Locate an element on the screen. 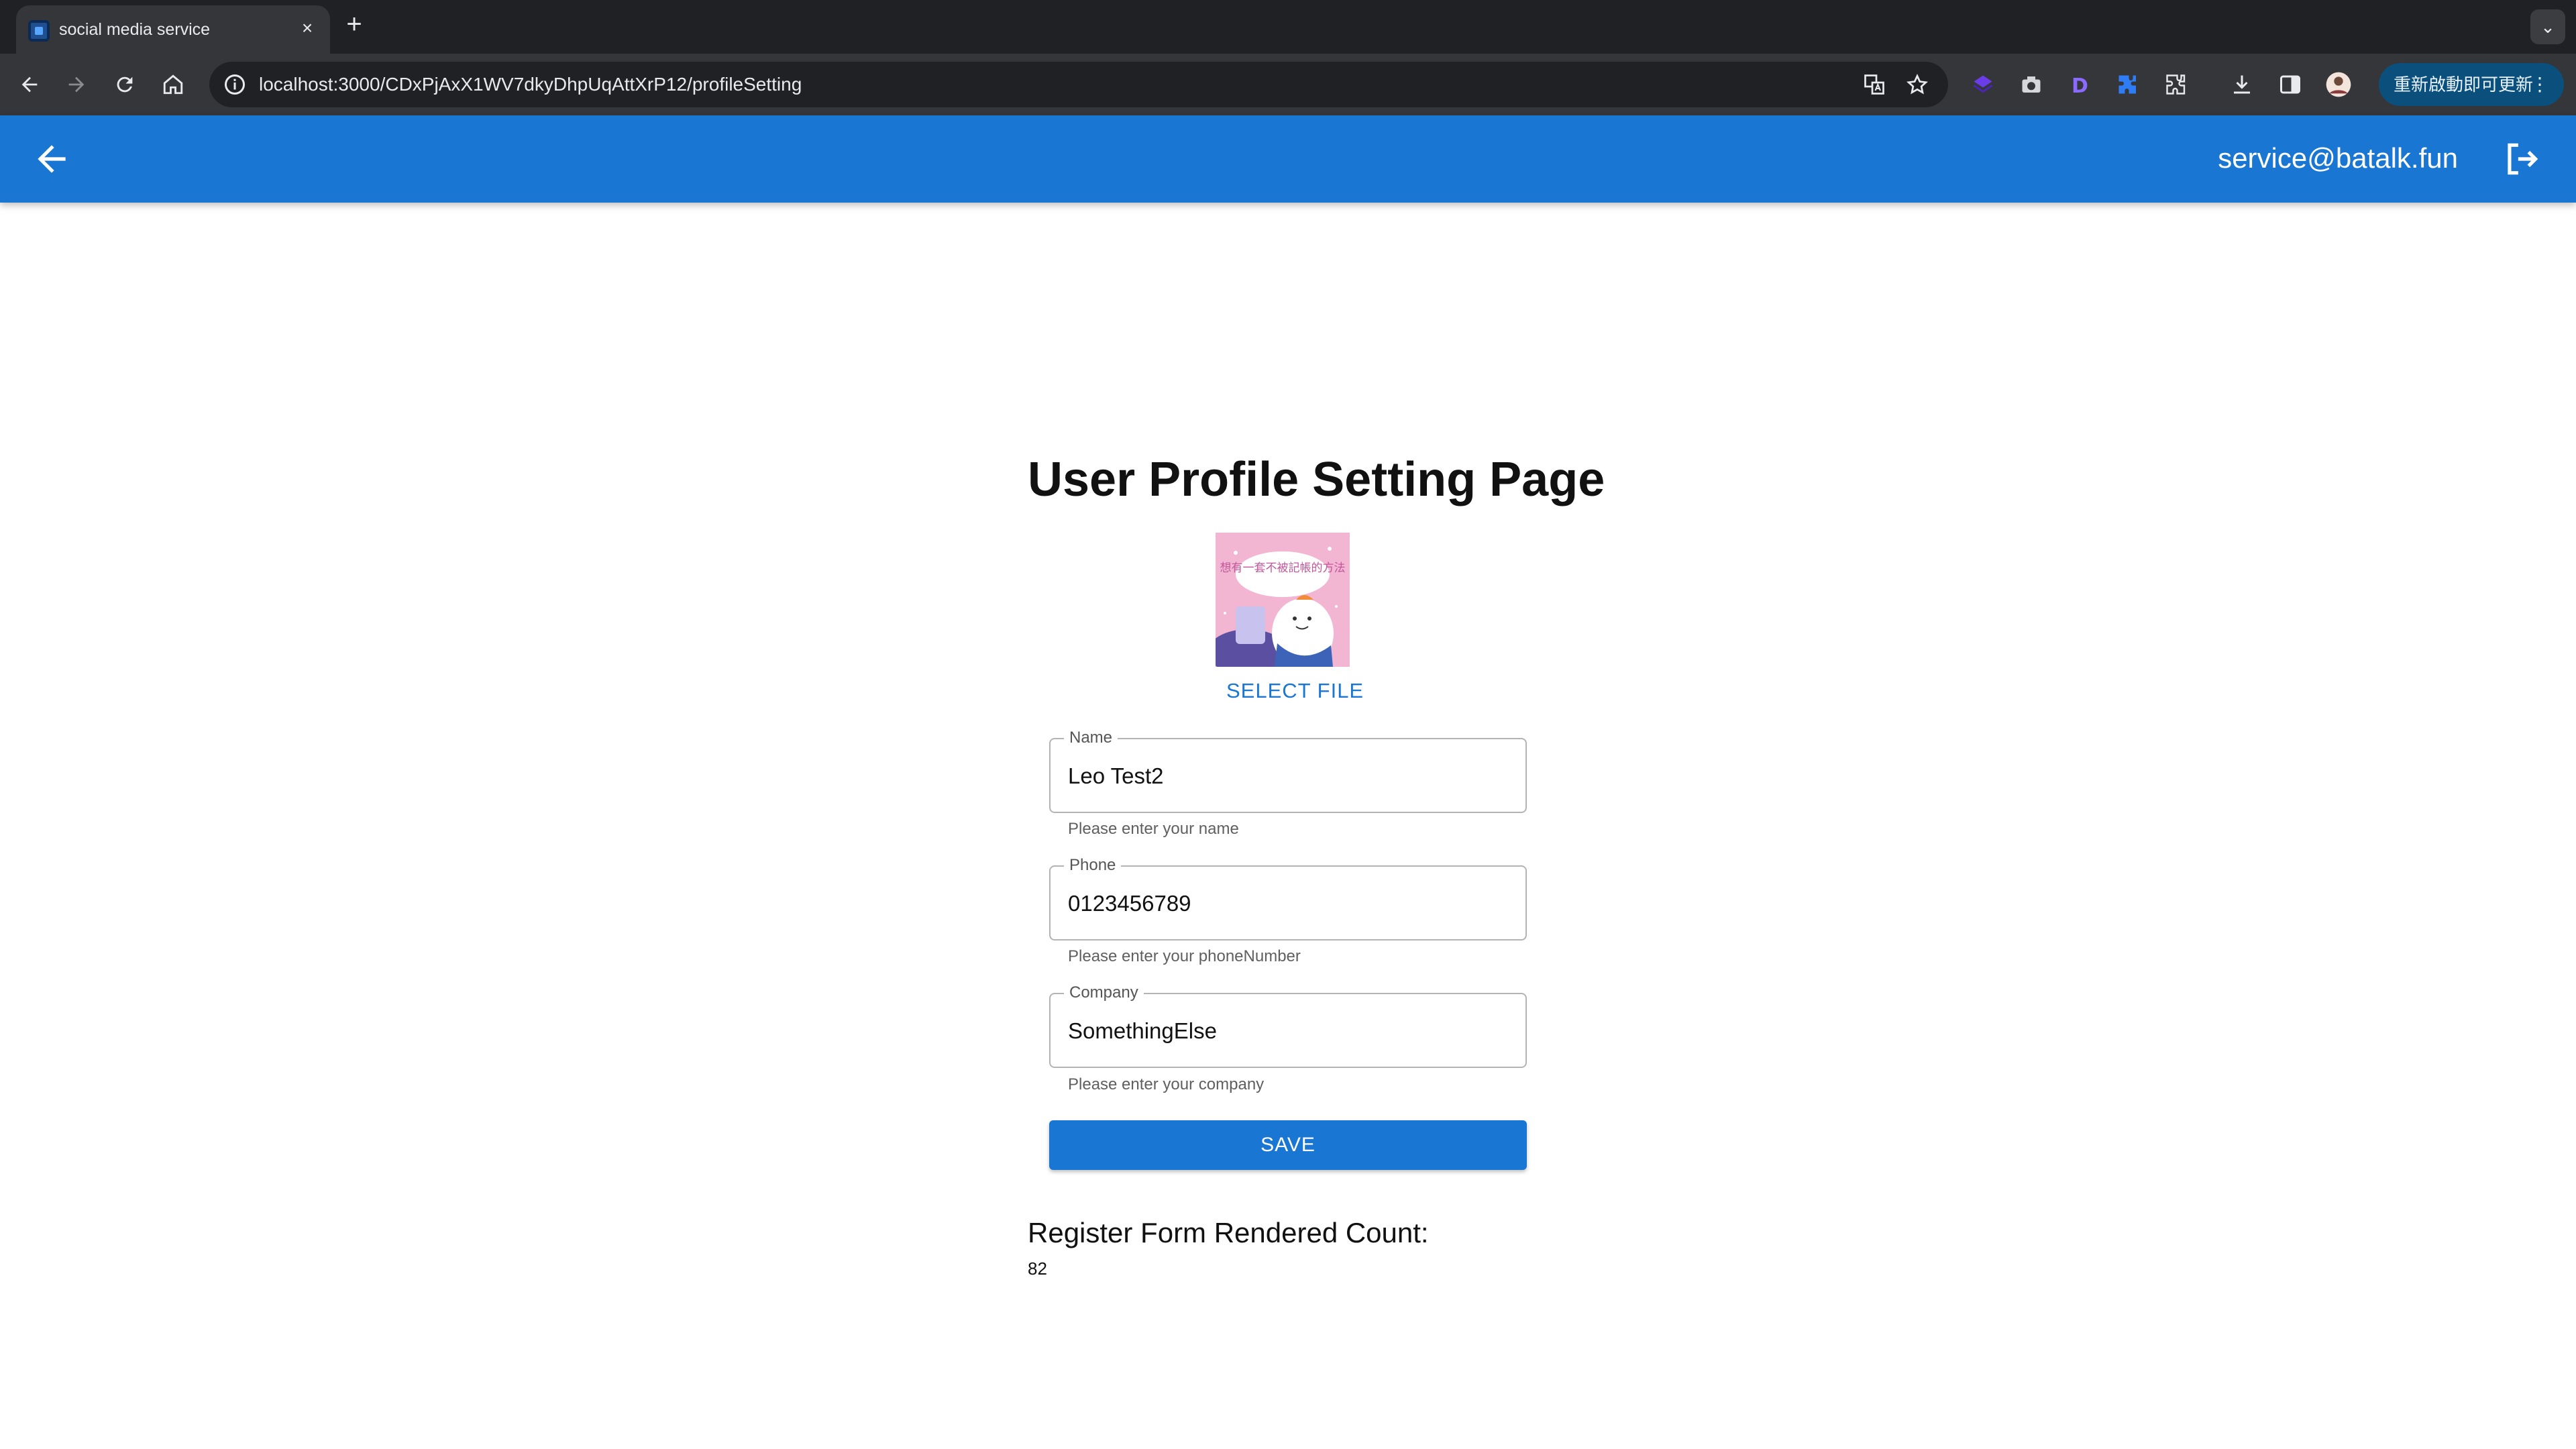 The image size is (2576, 1449). update-chrome-button: 重新啟動即可更新 ⋮ is located at coordinates (2471, 84).